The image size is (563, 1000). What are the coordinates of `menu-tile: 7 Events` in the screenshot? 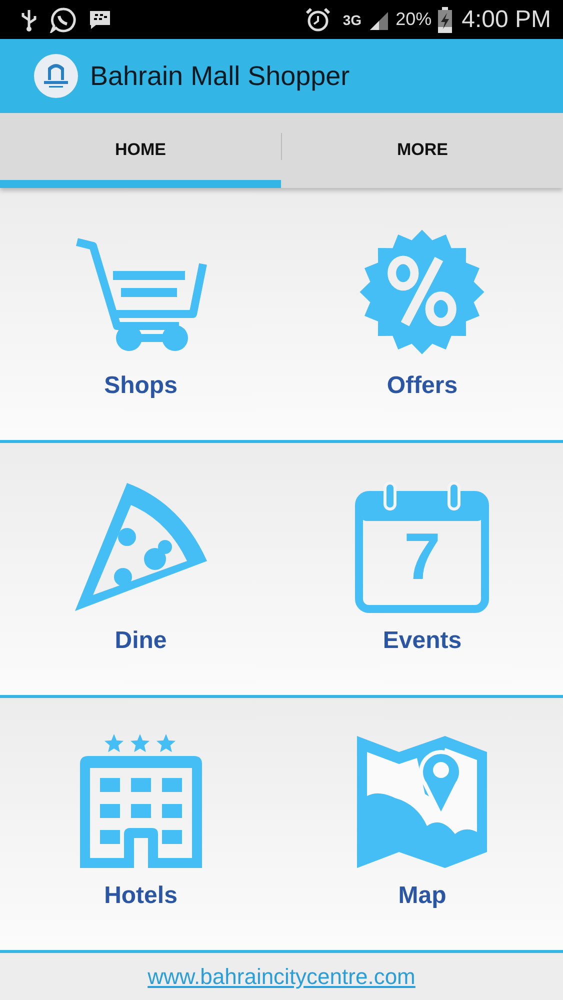 It's located at (422, 569).